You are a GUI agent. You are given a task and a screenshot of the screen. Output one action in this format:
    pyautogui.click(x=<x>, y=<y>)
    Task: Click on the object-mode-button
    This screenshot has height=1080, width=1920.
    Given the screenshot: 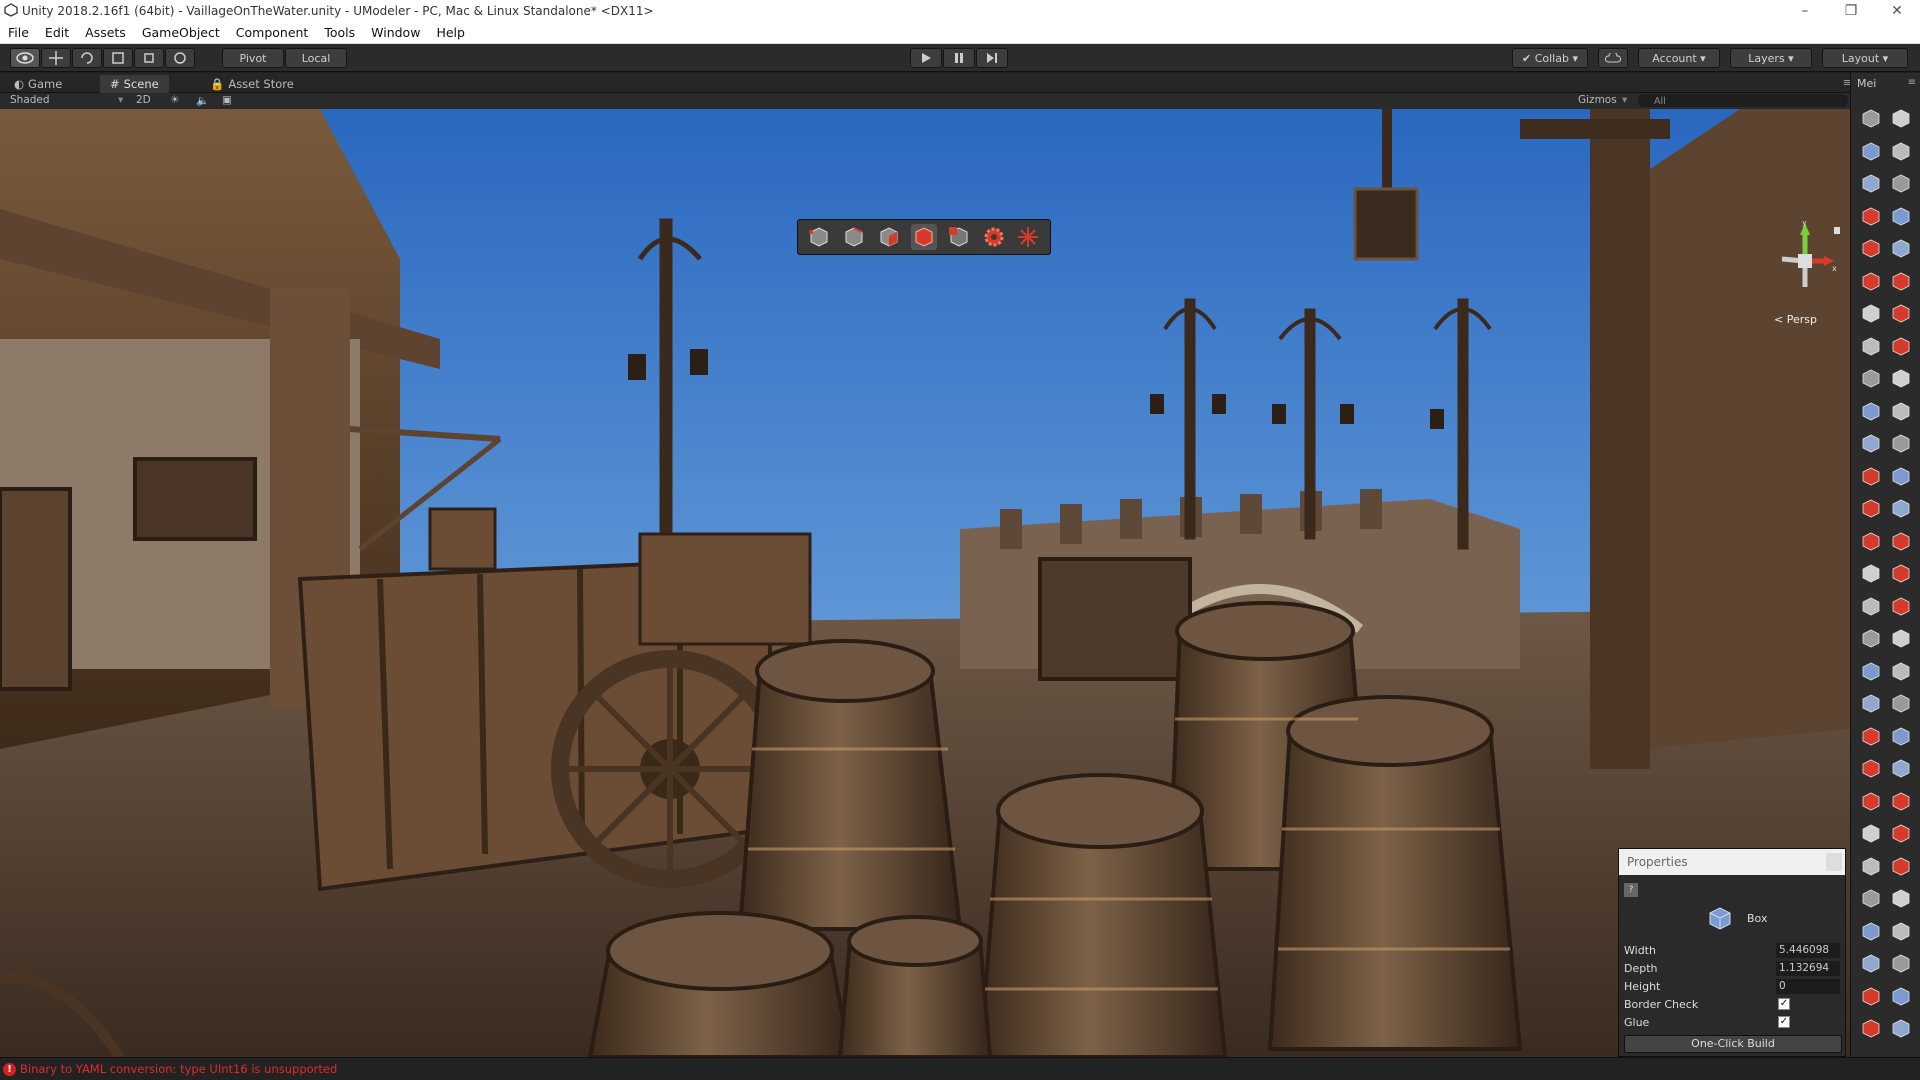 What is the action you would take?
    pyautogui.click(x=923, y=237)
    